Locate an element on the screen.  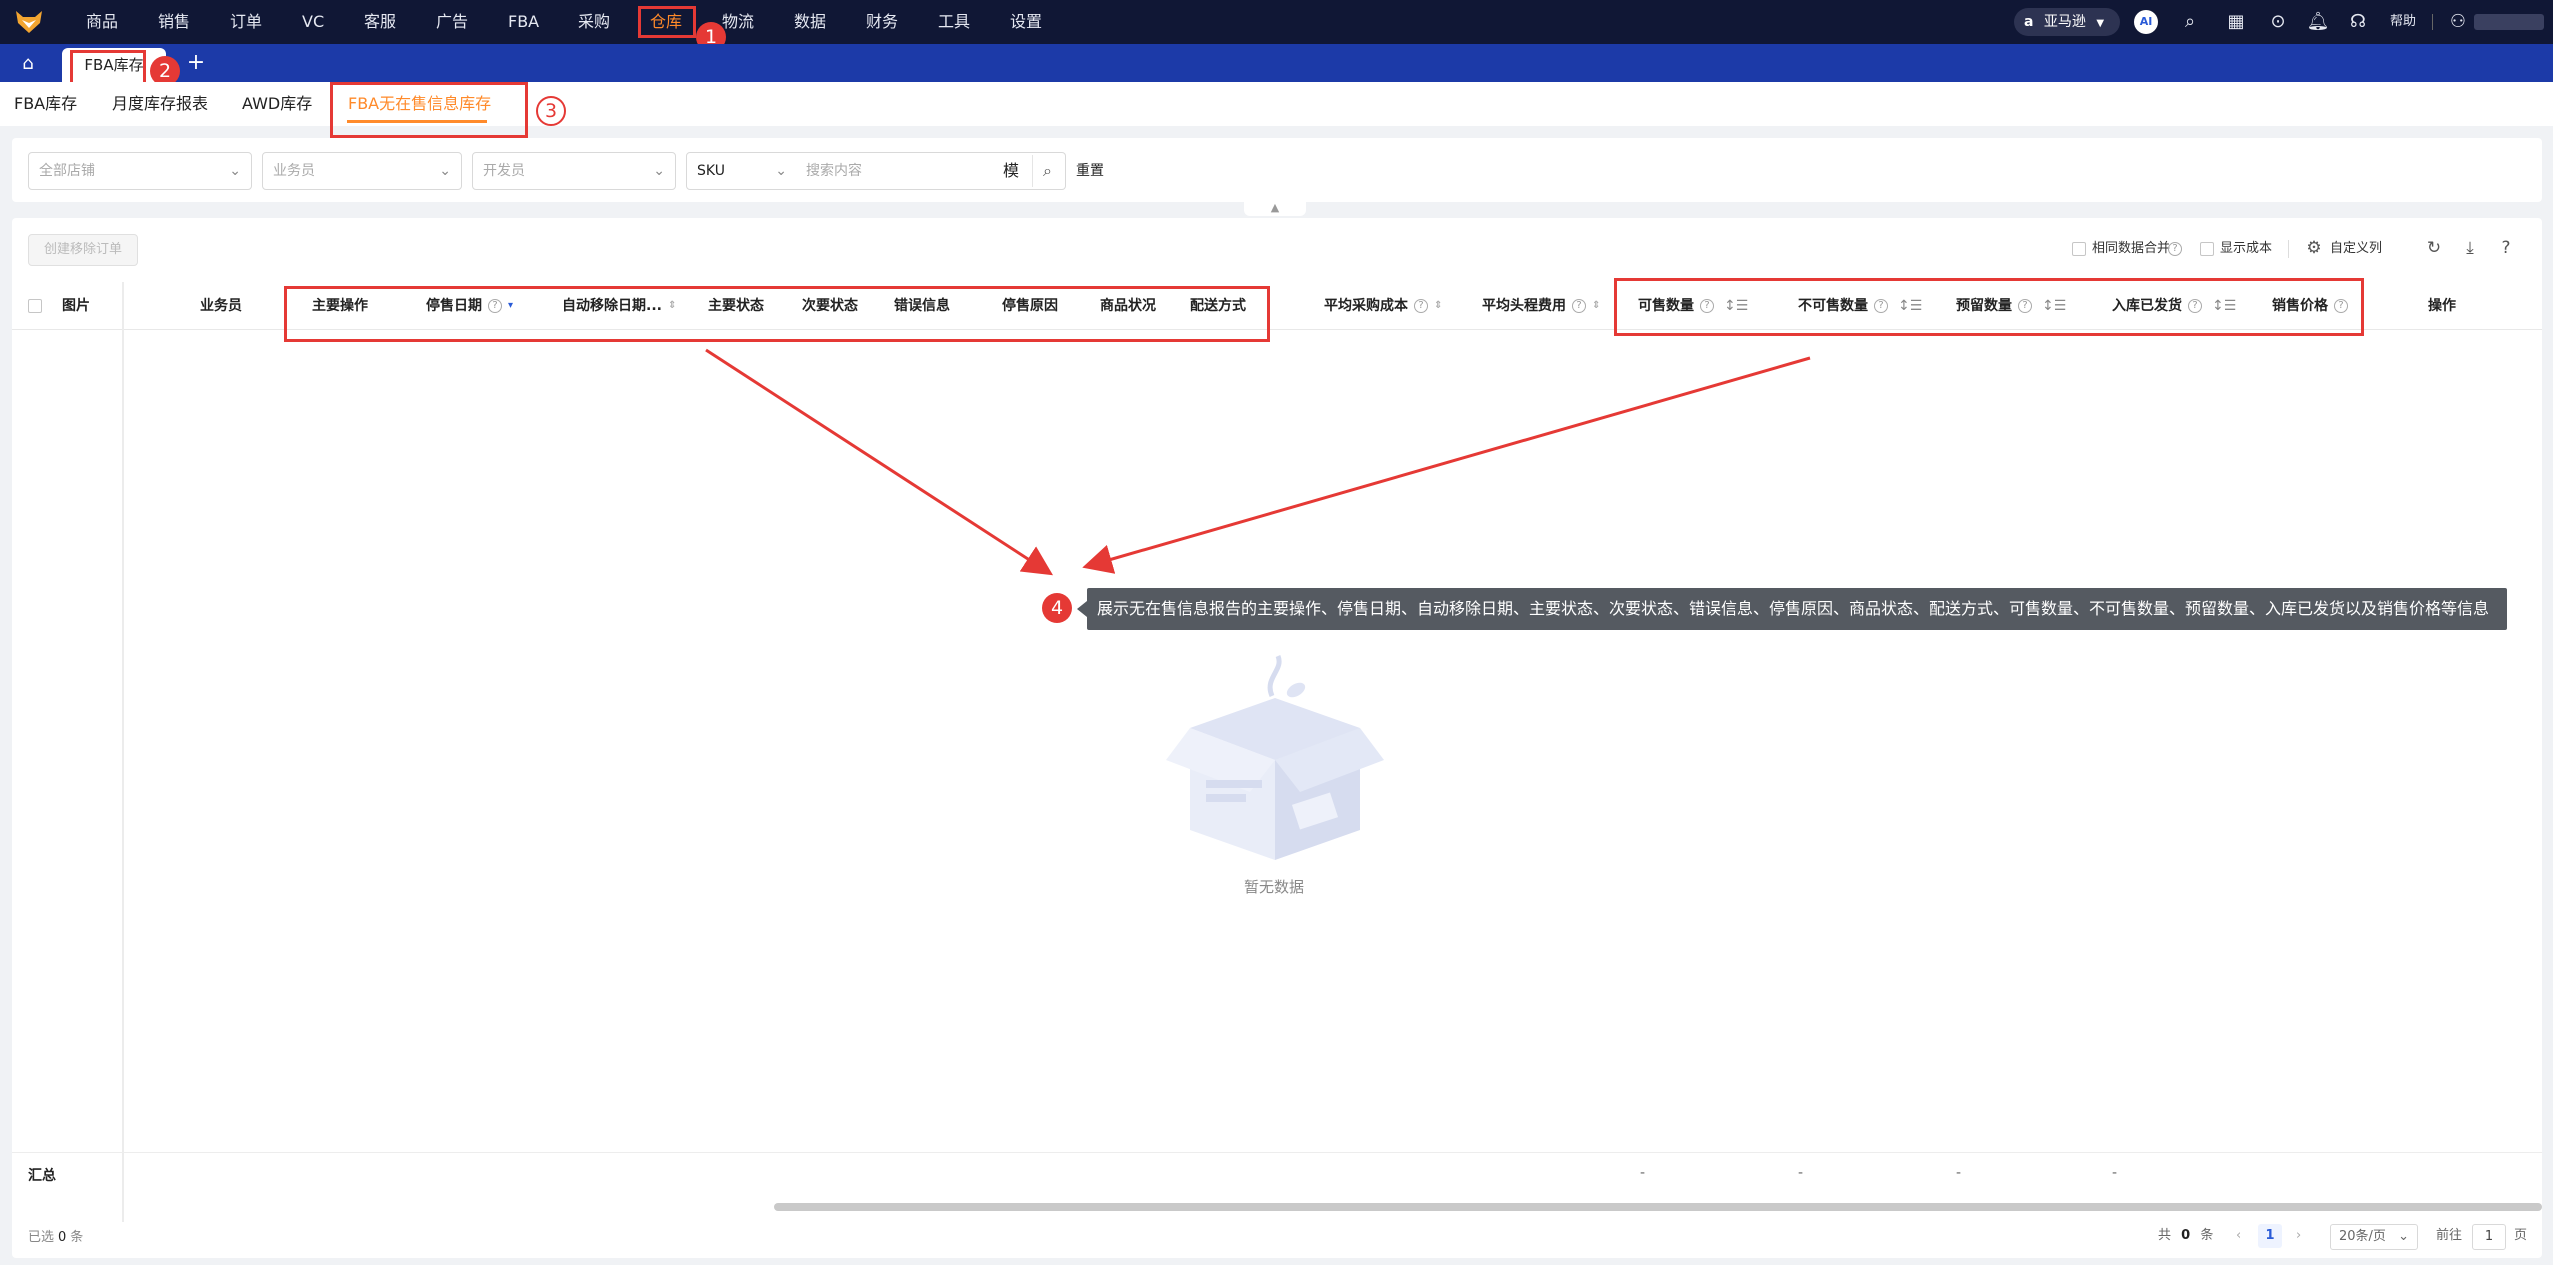
prev-page-icon: ‹ is located at coordinates (2238, 1236).